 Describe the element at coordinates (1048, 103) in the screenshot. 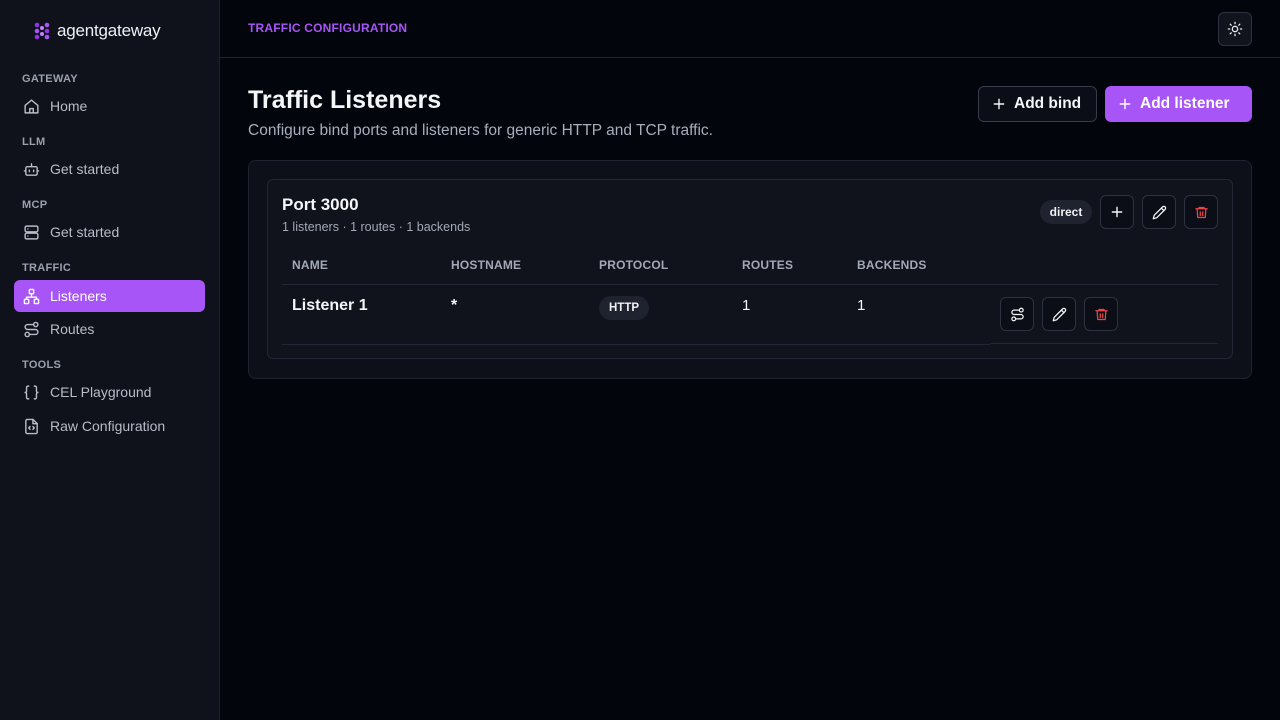

I see `add-bind-label: Add bind` at that location.